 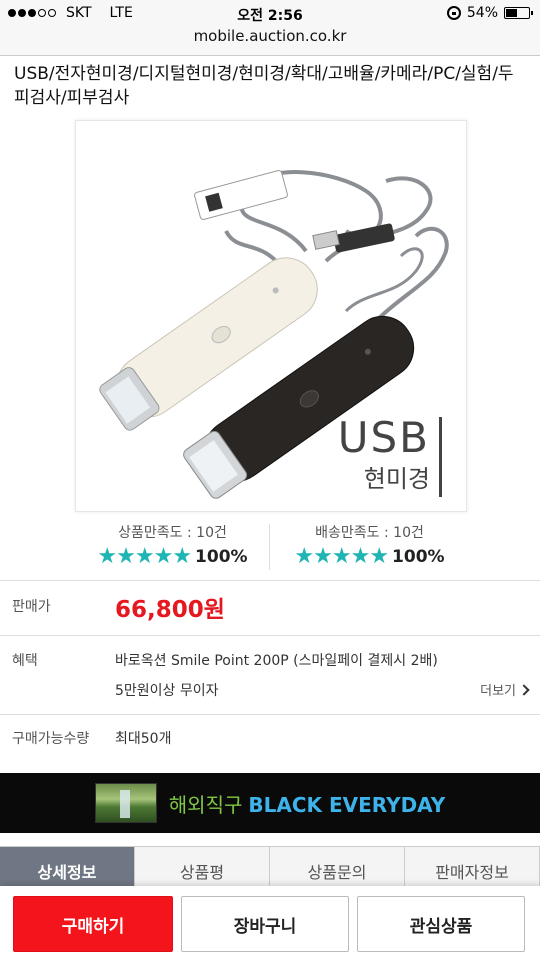 What do you see at coordinates (418, 557) in the screenshot?
I see `delivery-satisfaction-percent: 100%` at bounding box center [418, 557].